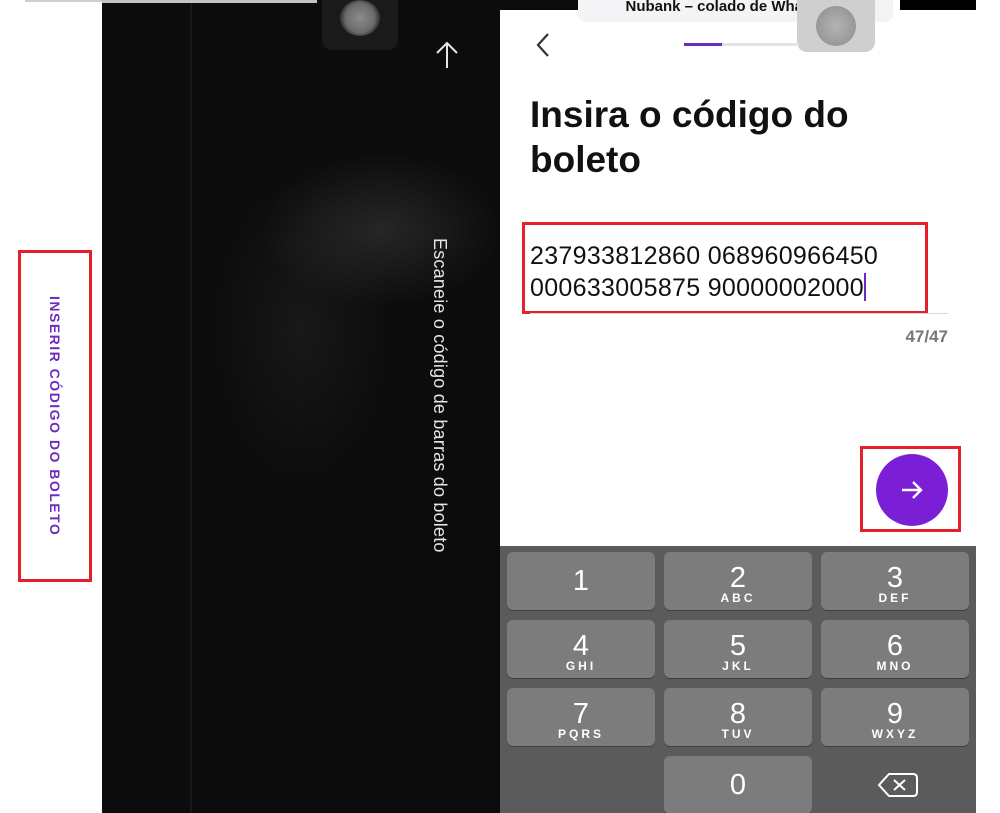  I want to click on insert-code-label: INSERIR CÓDIGO DO BOLETO, so click(55, 416).